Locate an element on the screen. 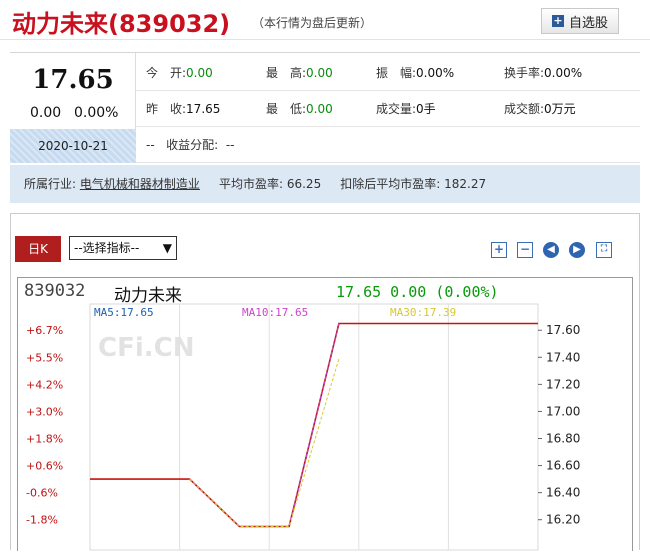  ma-line-ma5 is located at coordinates (264, 425).